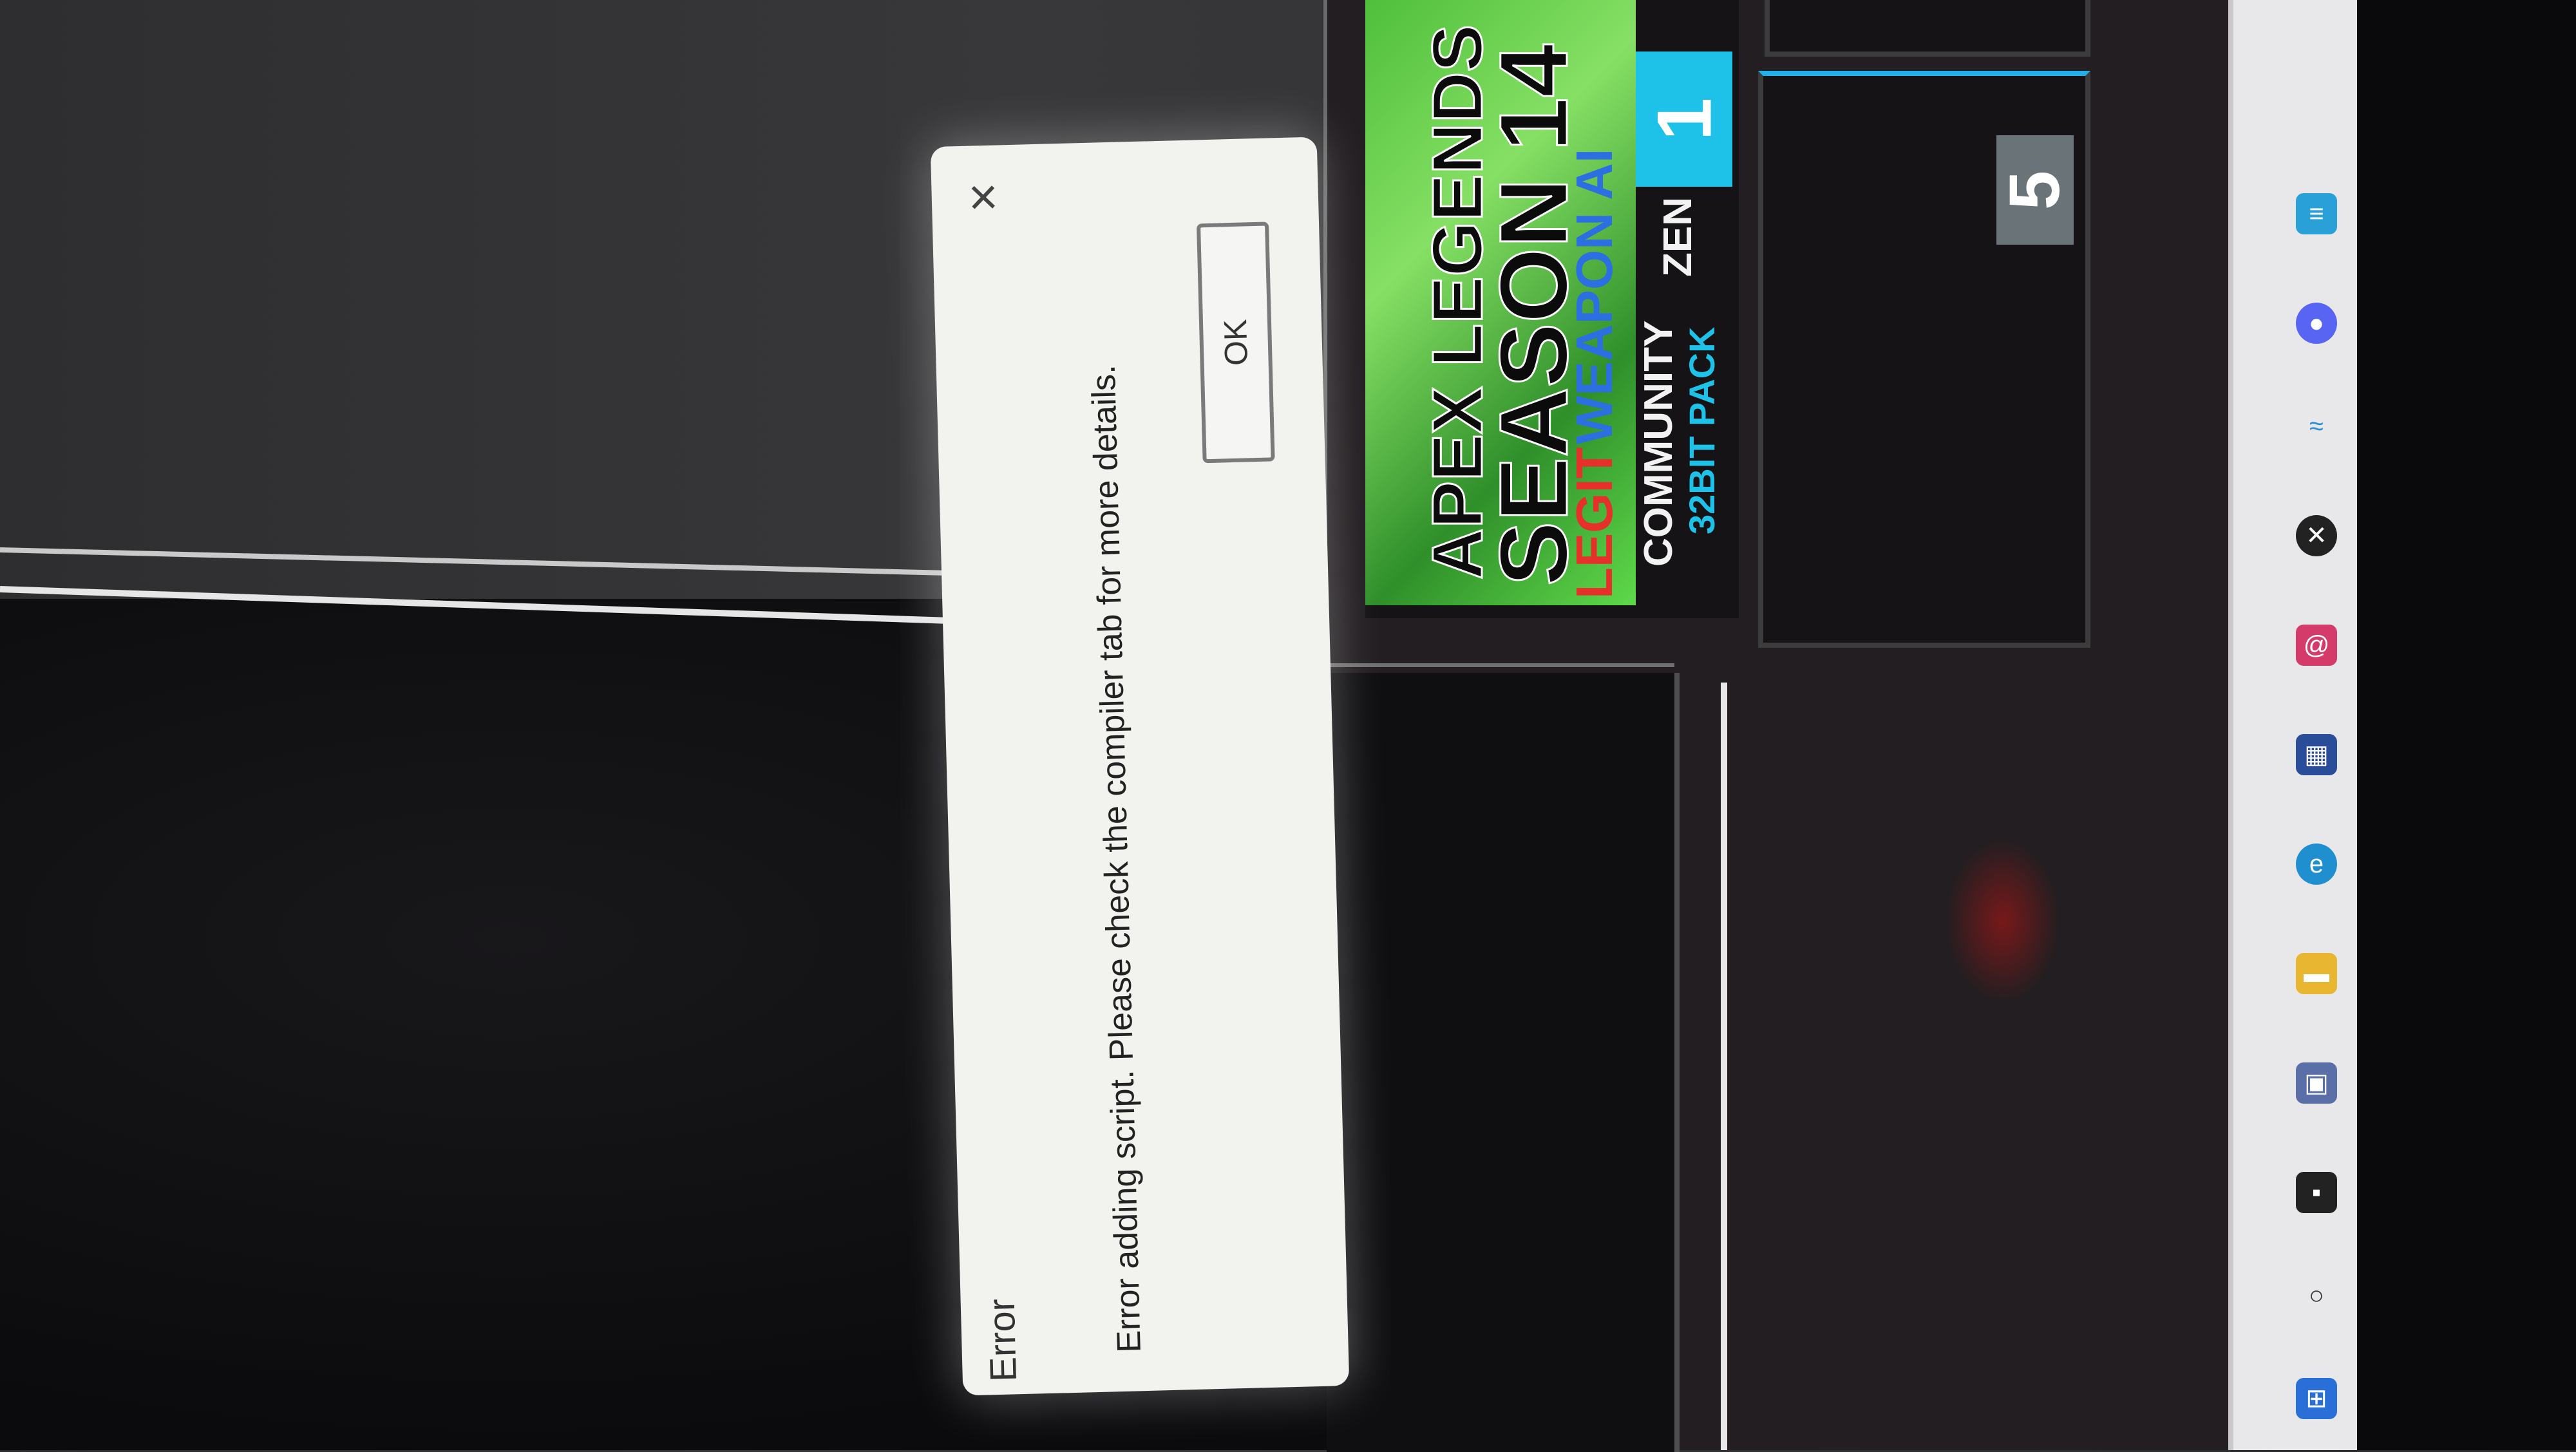 Image resolution: width=2576 pixels, height=1452 pixels. Describe the element at coordinates (1724, 1066) in the screenshot. I see `scrollbar-track` at that location.